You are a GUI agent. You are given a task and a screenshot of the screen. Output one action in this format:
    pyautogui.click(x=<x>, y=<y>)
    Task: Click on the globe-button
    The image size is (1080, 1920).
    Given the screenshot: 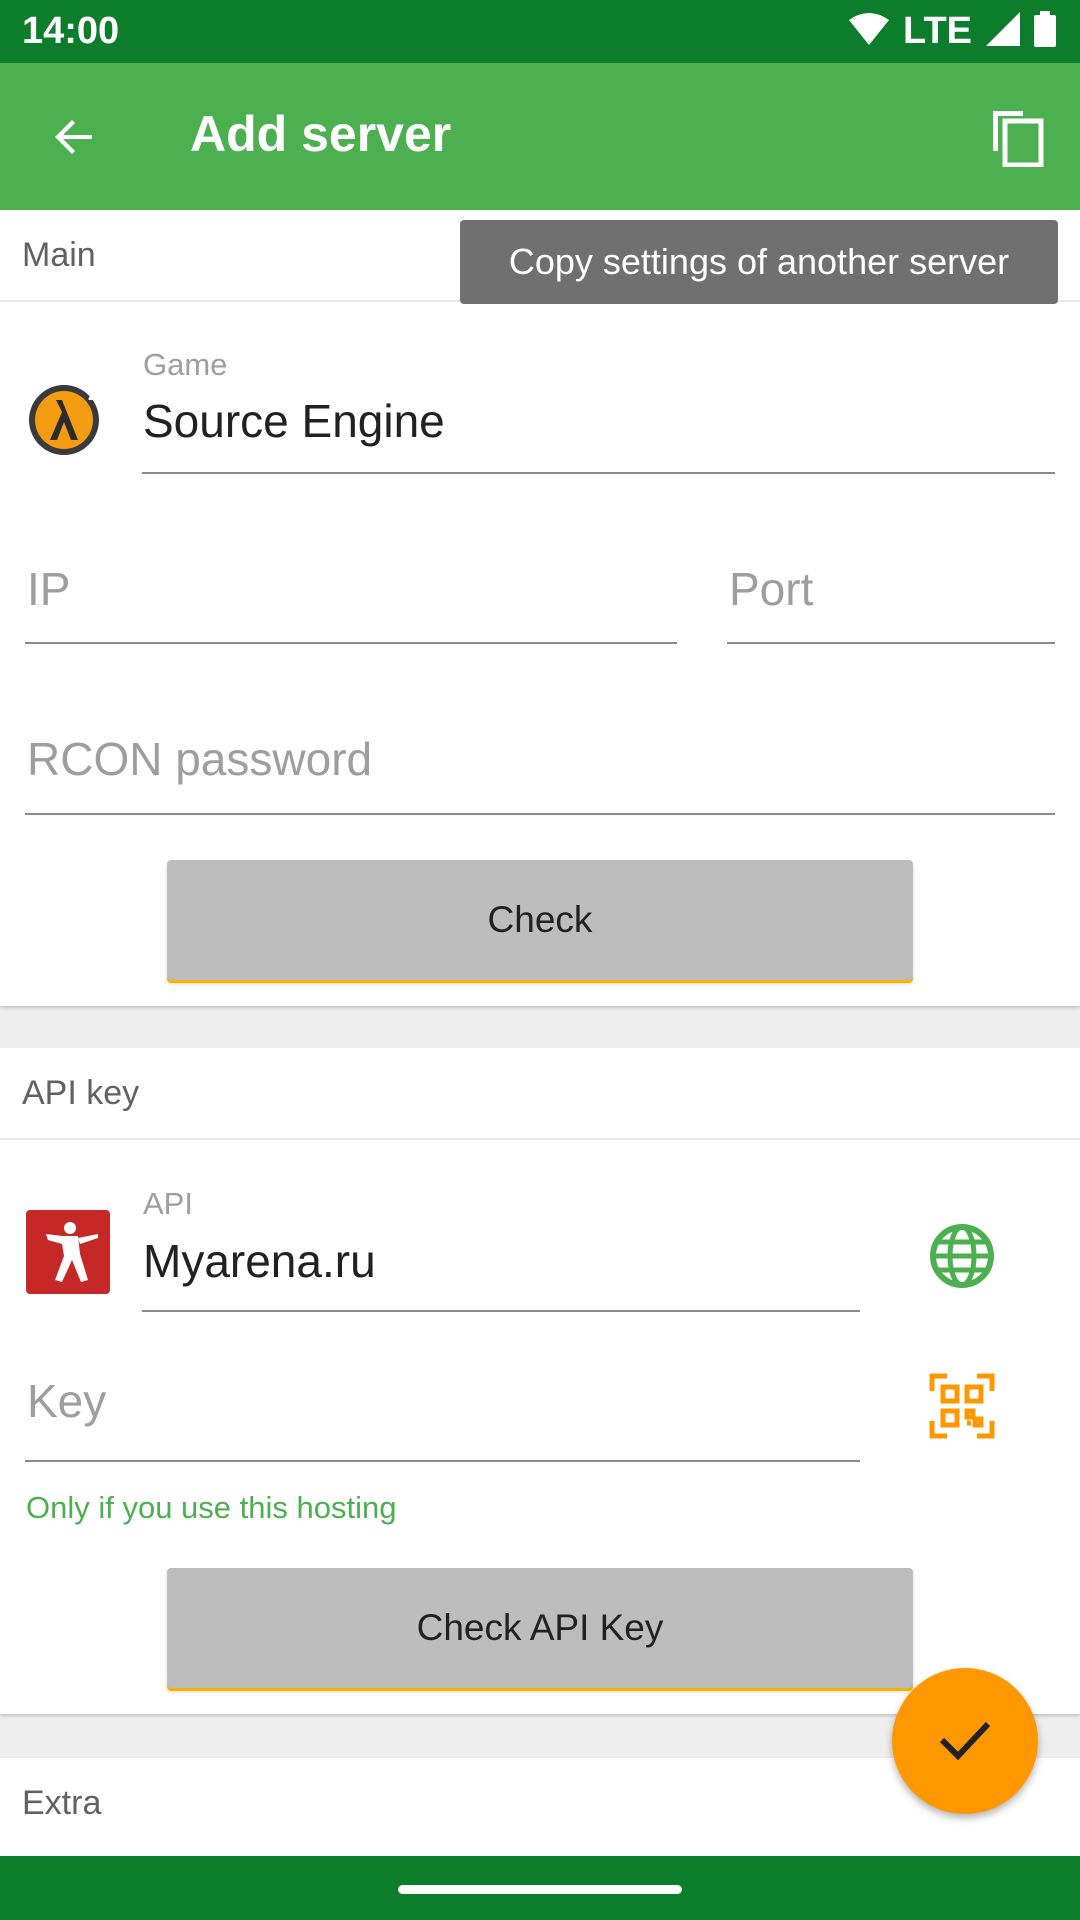 What is the action you would take?
    pyautogui.click(x=962, y=1258)
    